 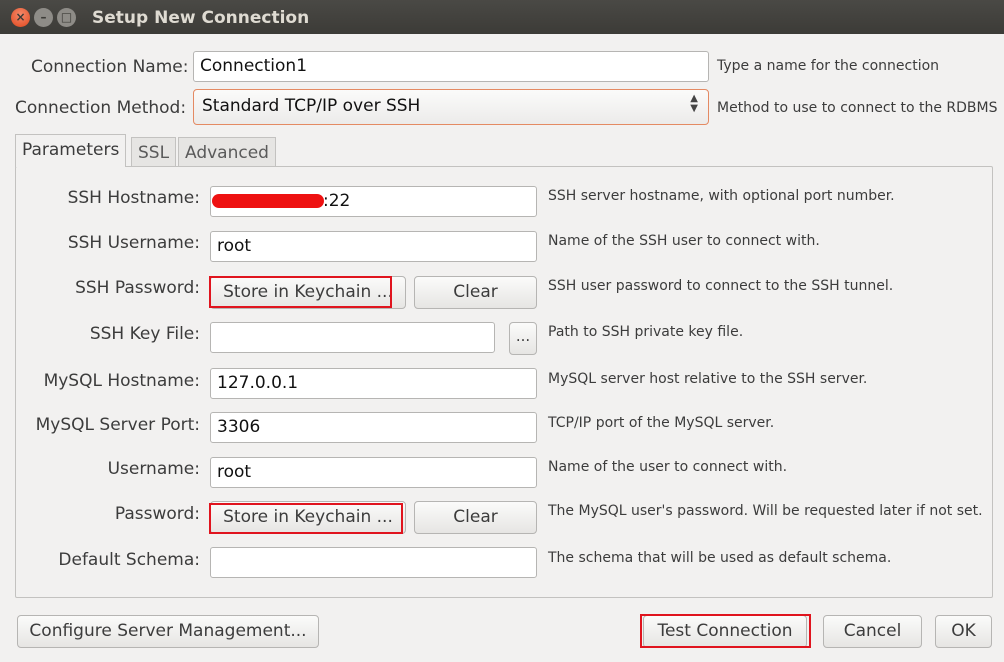 What do you see at coordinates (268, 201) in the screenshot?
I see `redaction-mark` at bounding box center [268, 201].